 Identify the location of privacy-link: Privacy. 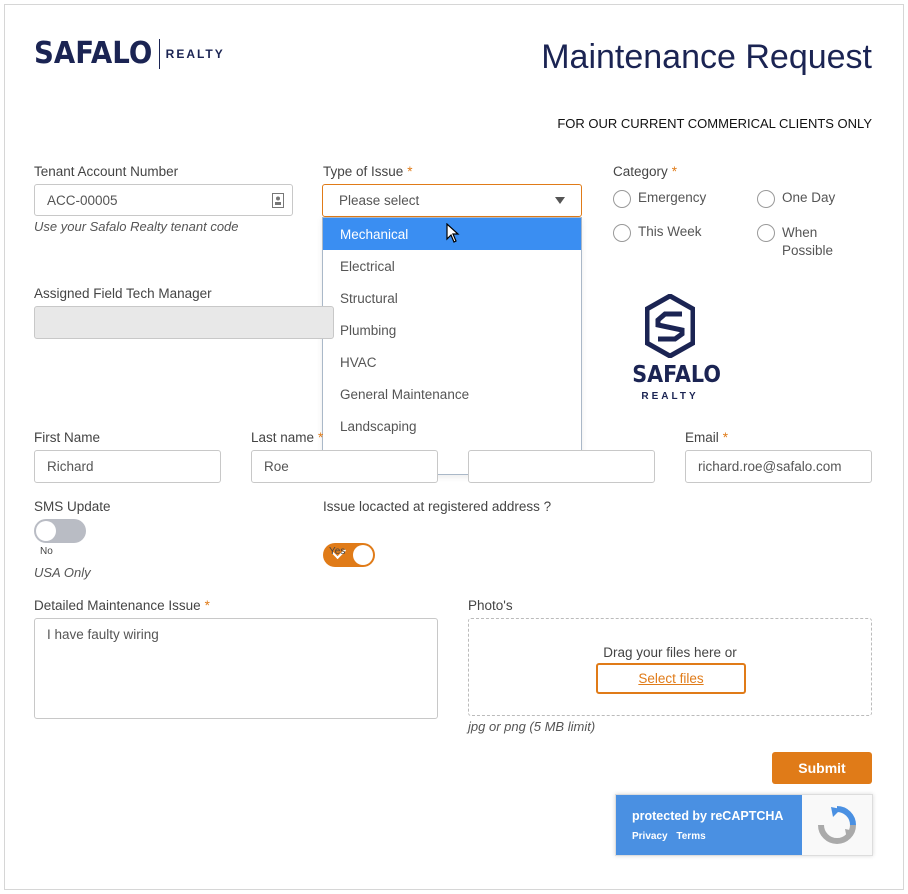
(650, 836).